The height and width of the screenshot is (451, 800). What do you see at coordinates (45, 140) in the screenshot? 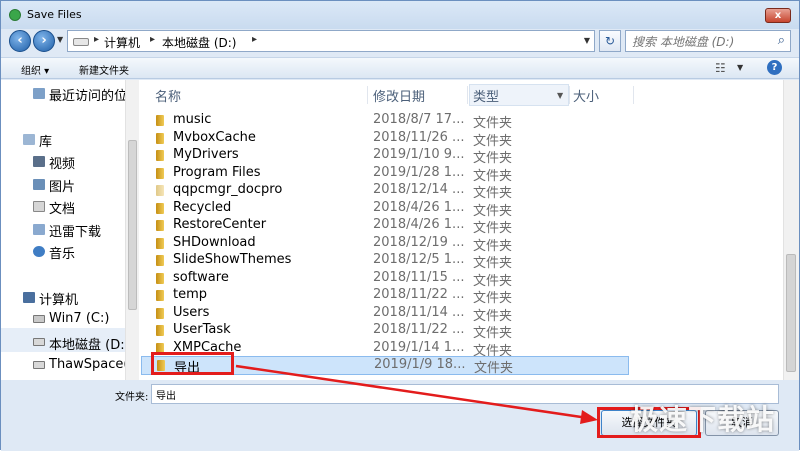
I see `sidebar-item-libraries: 库` at bounding box center [45, 140].